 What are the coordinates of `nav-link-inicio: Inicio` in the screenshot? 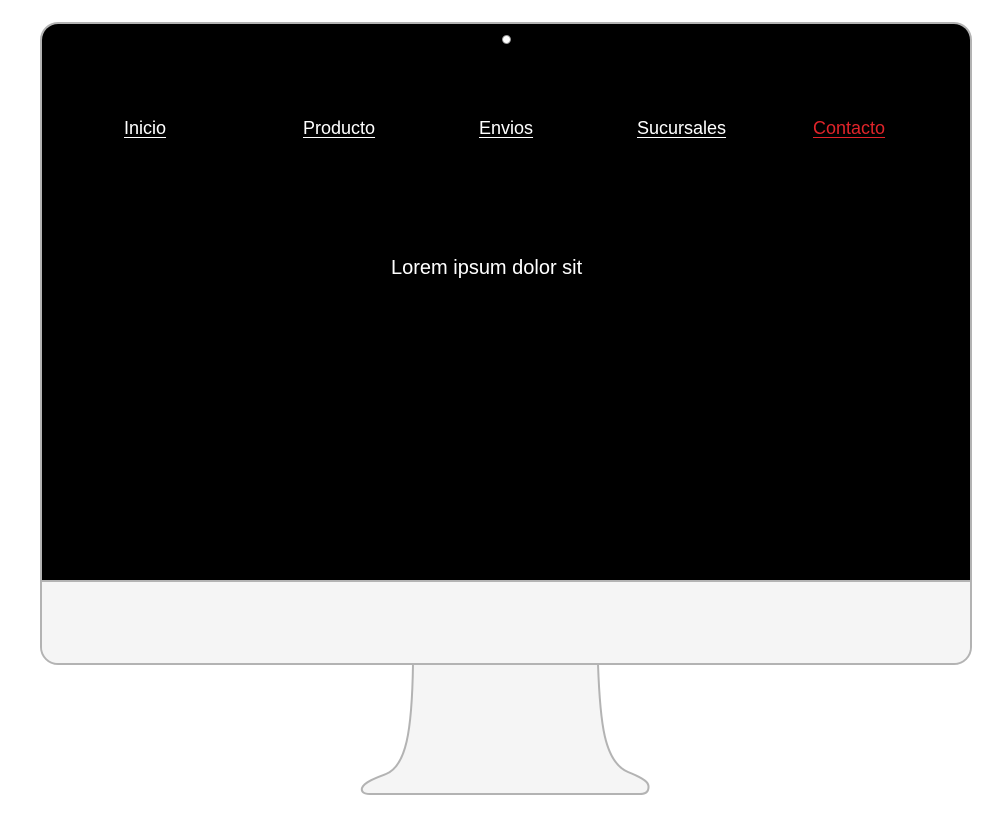 It's located at (145, 128).